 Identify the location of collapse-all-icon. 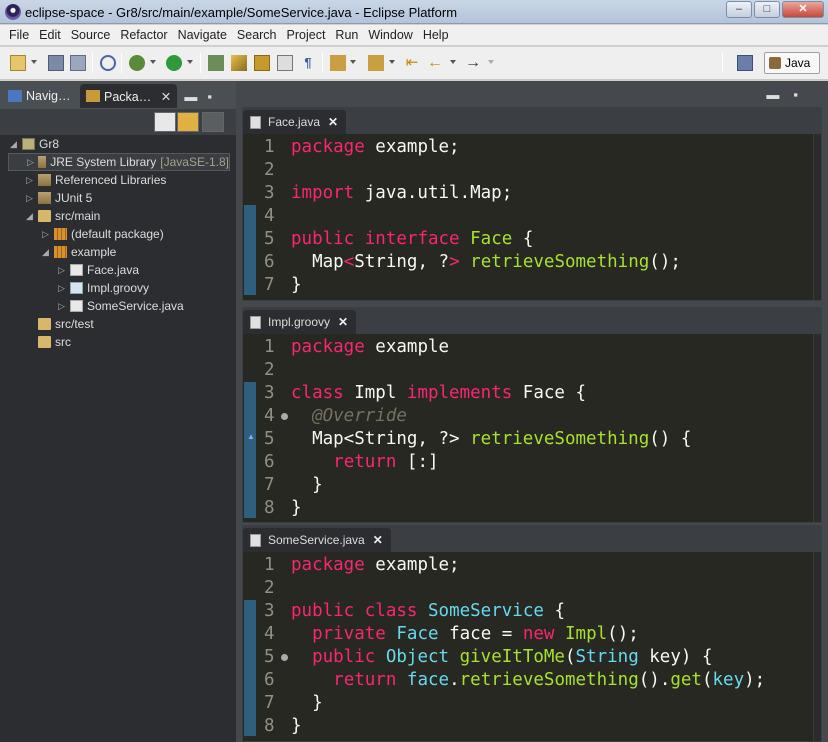
(165, 122).